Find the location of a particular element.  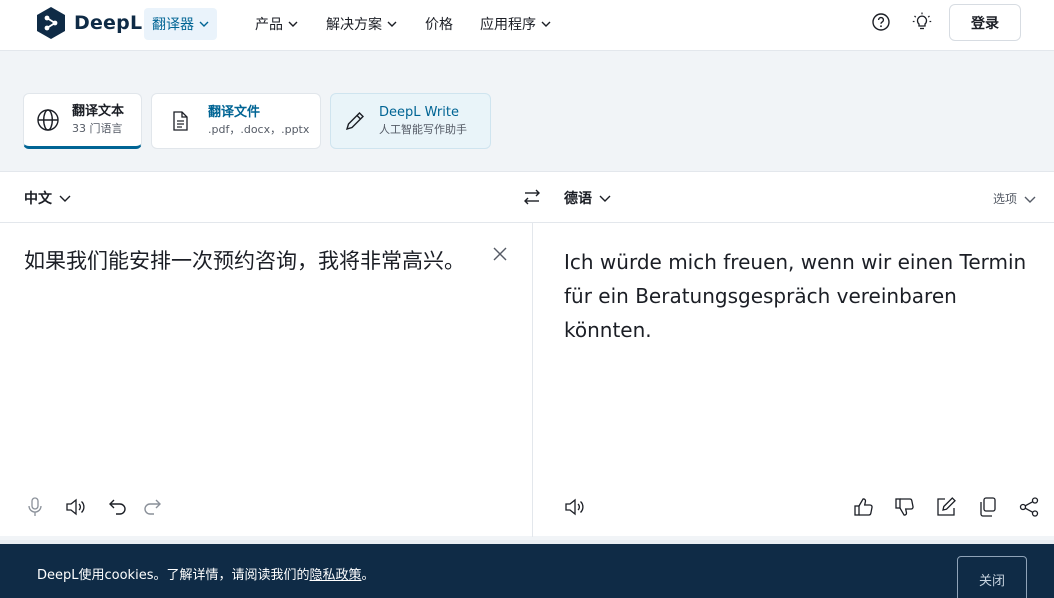

copy-icon is located at coordinates (988, 507).